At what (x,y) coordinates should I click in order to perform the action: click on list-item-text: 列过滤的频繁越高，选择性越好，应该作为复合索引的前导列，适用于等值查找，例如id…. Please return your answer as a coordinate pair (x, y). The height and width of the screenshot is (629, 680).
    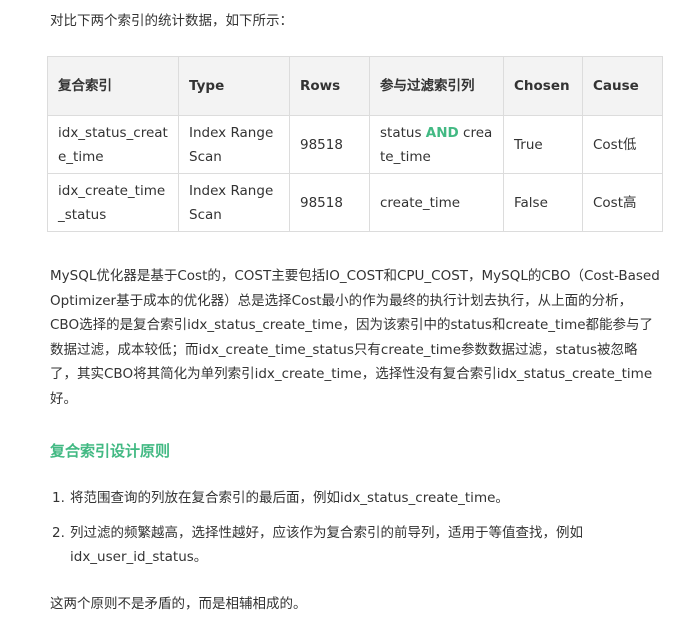
    Looking at the image, I should click on (326, 545).